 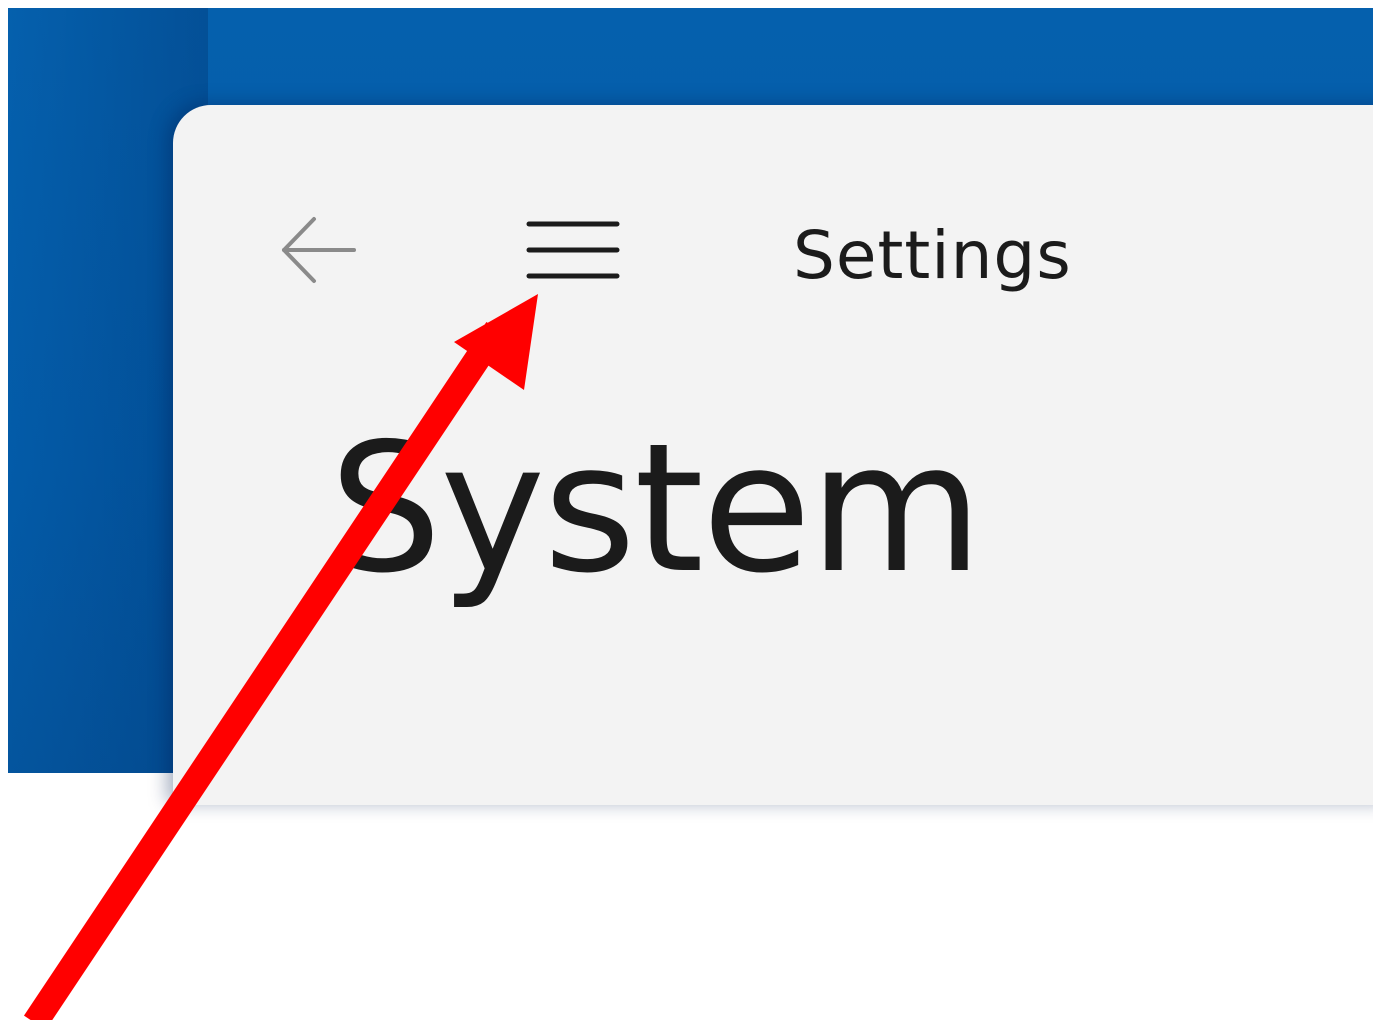 I want to click on menu-button, so click(x=573, y=250).